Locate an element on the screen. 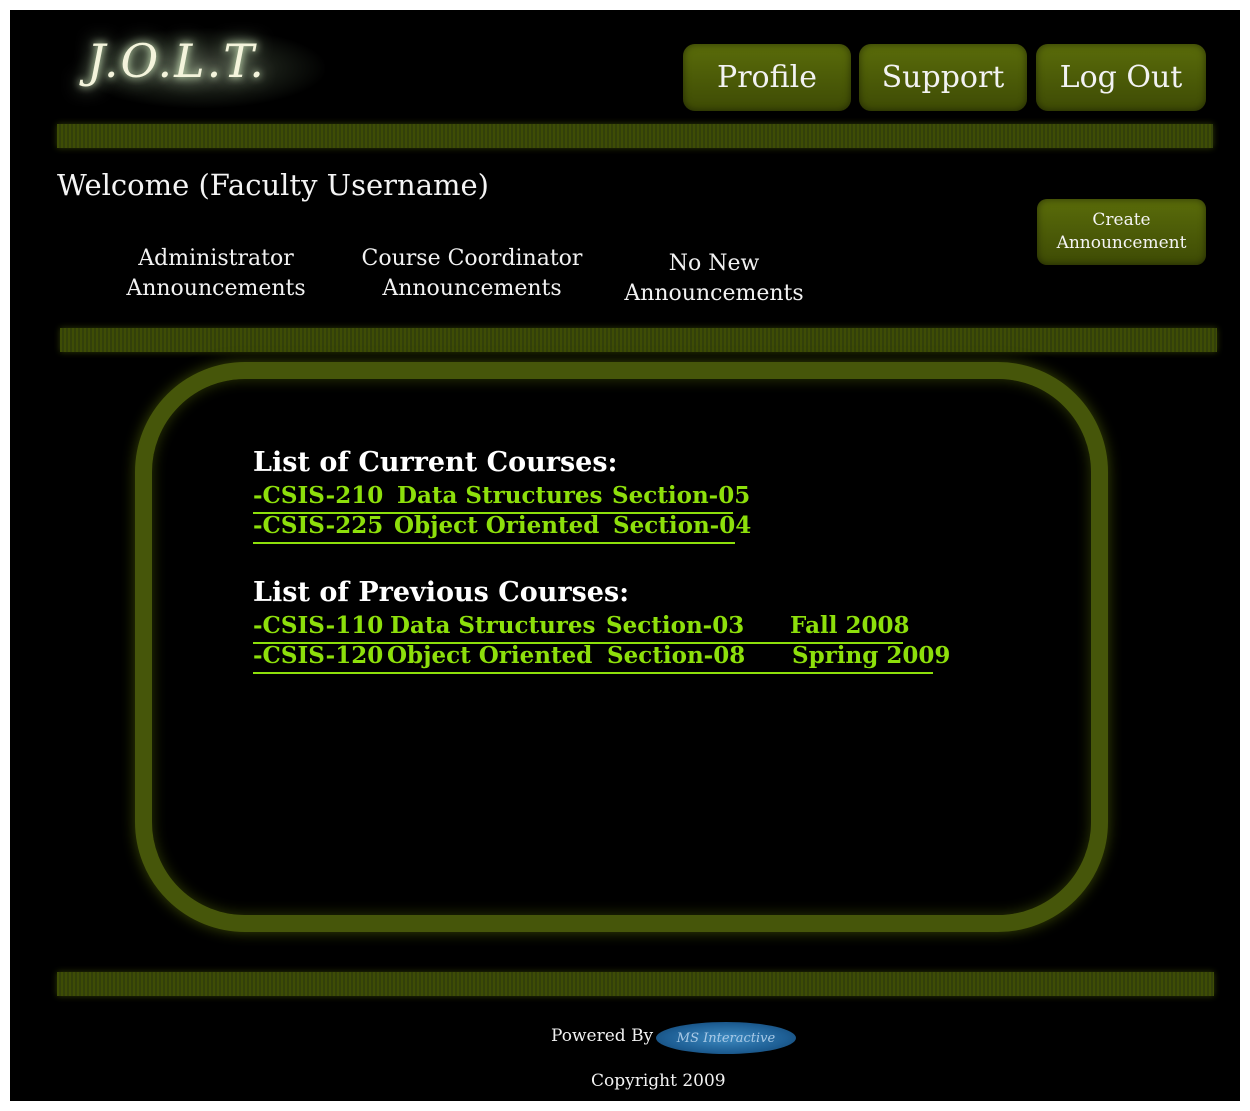 The image size is (1250, 1111). course-coordinator-announcements-link: Course Coordinator Announcements is located at coordinates (472, 274).